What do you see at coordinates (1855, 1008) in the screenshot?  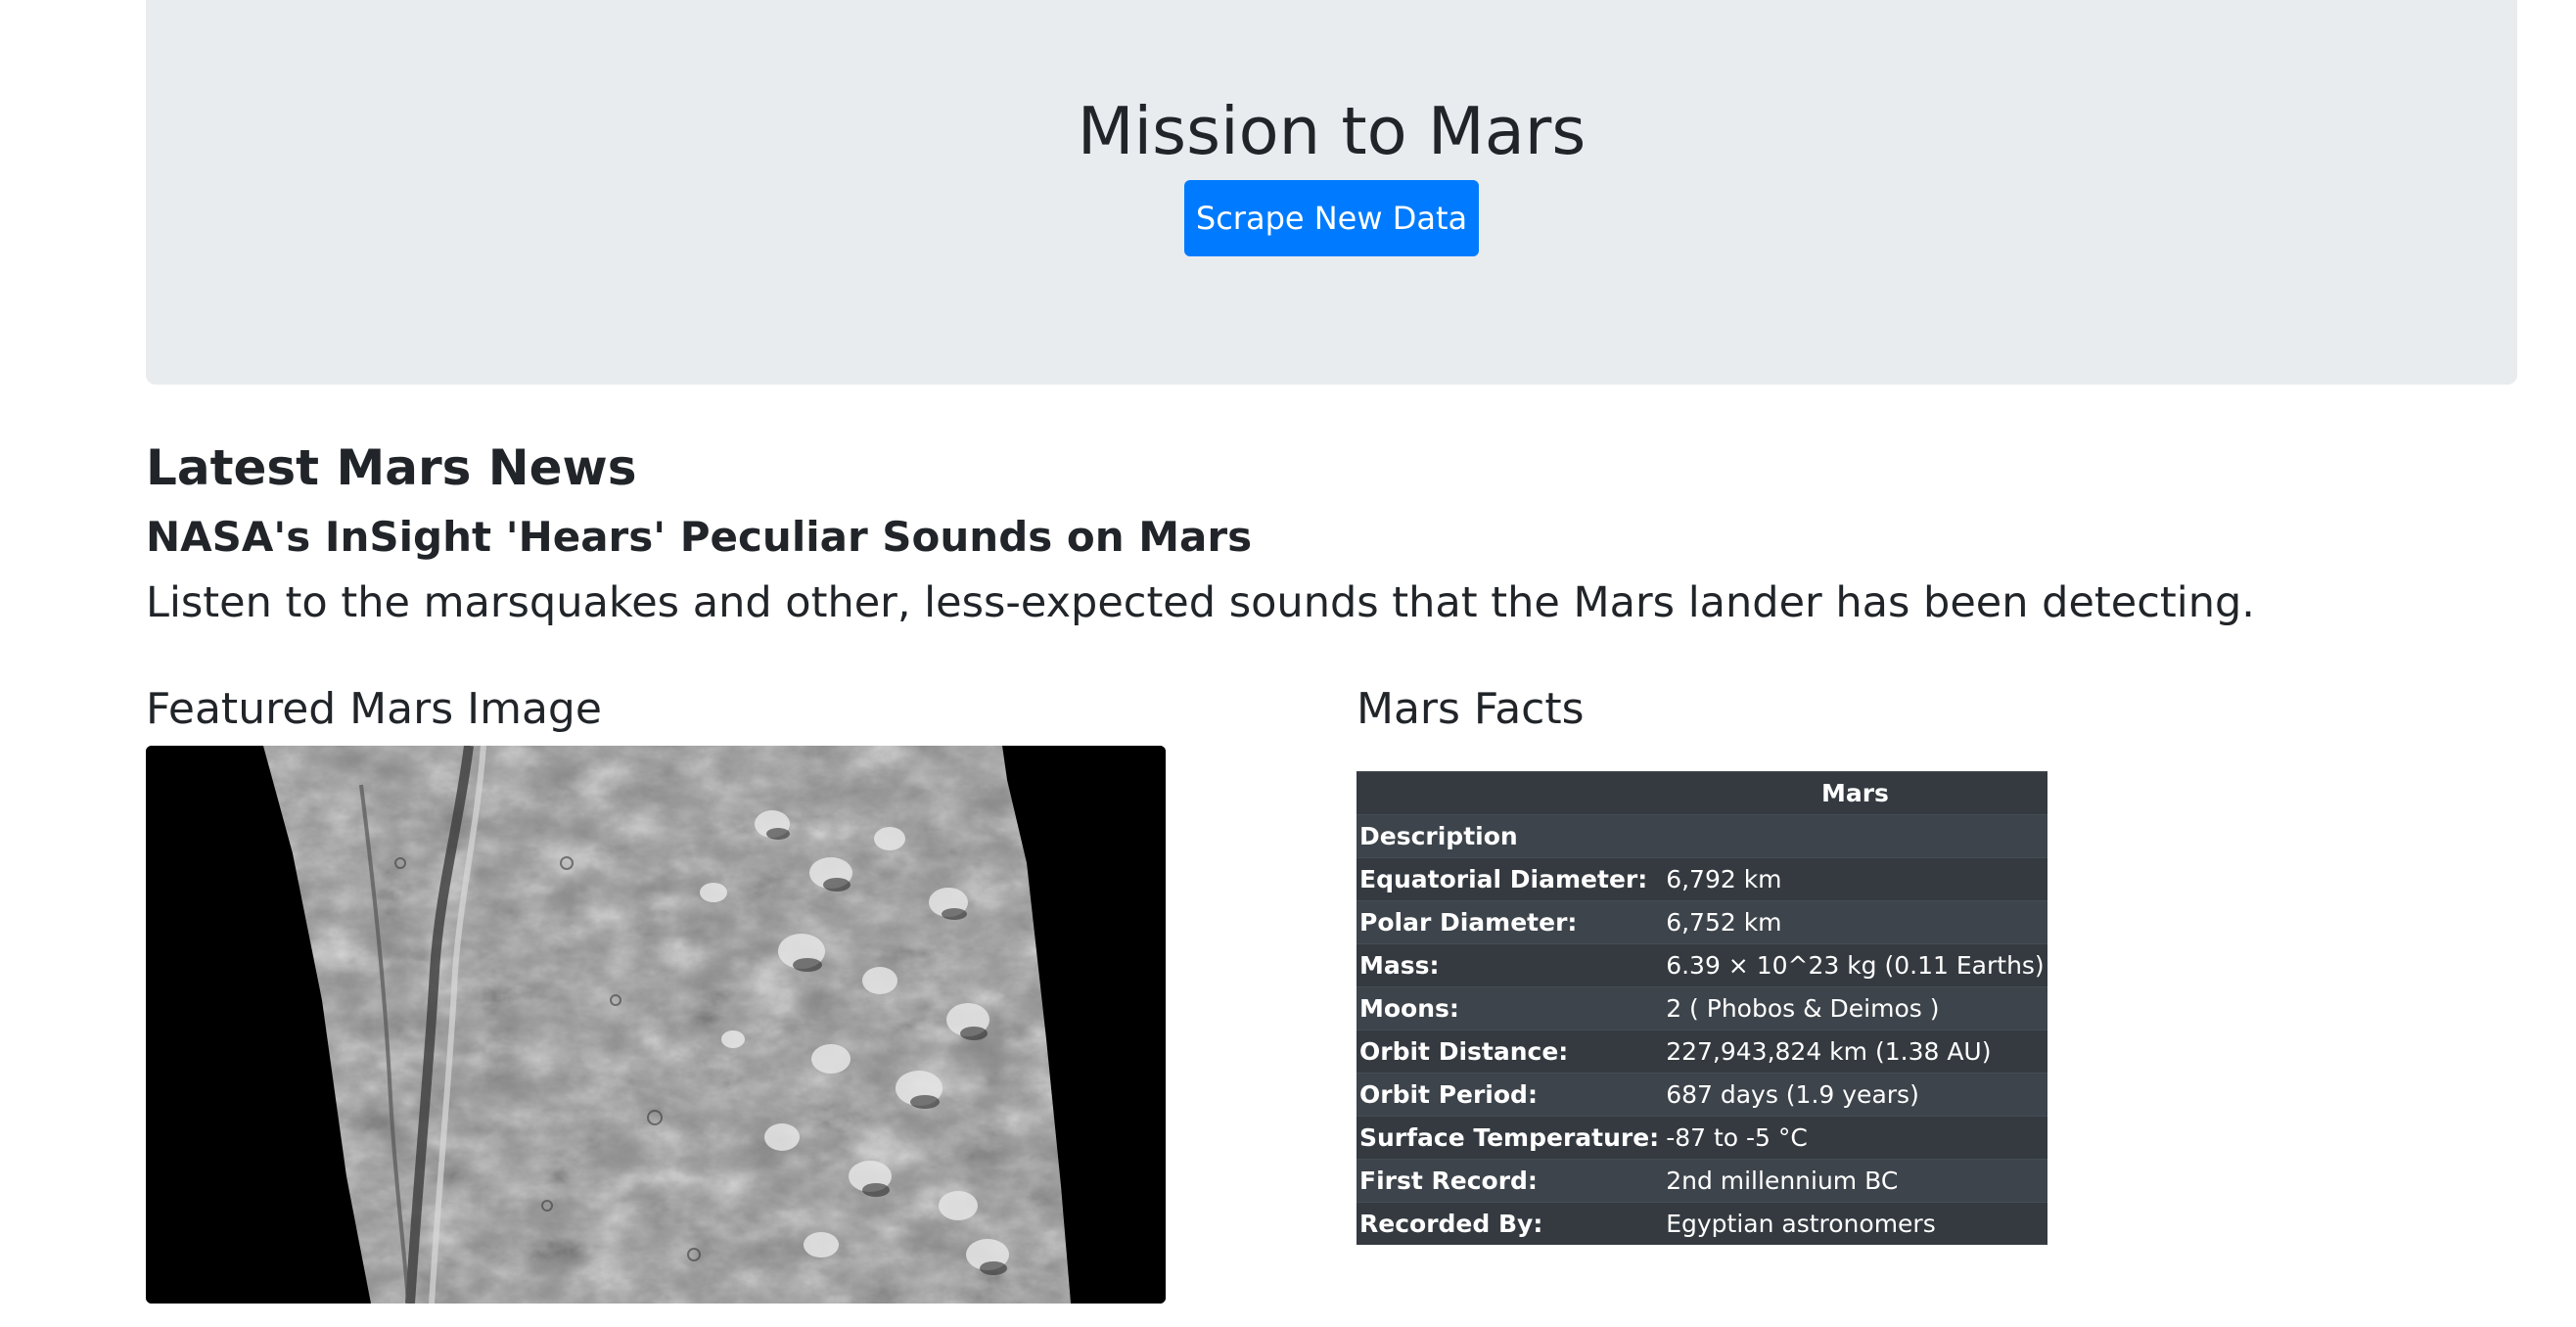 I see `fact-value: 2 ( Phobos & Deimos )` at bounding box center [1855, 1008].